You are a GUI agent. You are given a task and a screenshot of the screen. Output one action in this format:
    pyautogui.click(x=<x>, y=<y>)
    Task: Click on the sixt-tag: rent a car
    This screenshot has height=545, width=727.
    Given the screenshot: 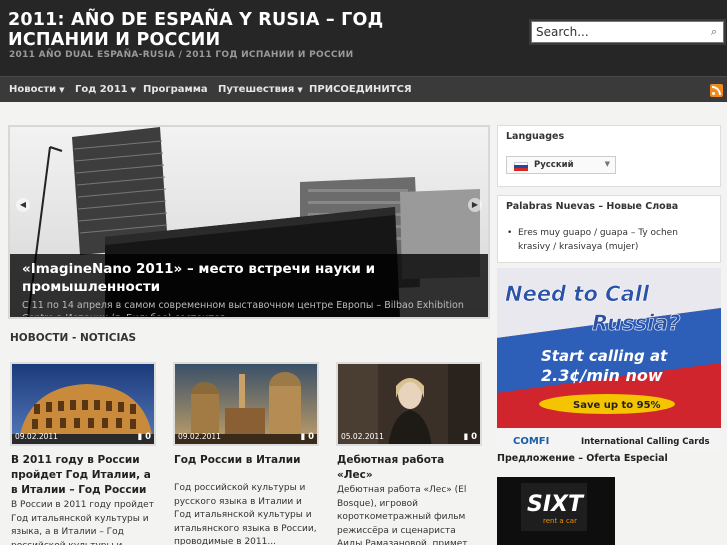 What is the action you would take?
    pyautogui.click(x=560, y=521)
    